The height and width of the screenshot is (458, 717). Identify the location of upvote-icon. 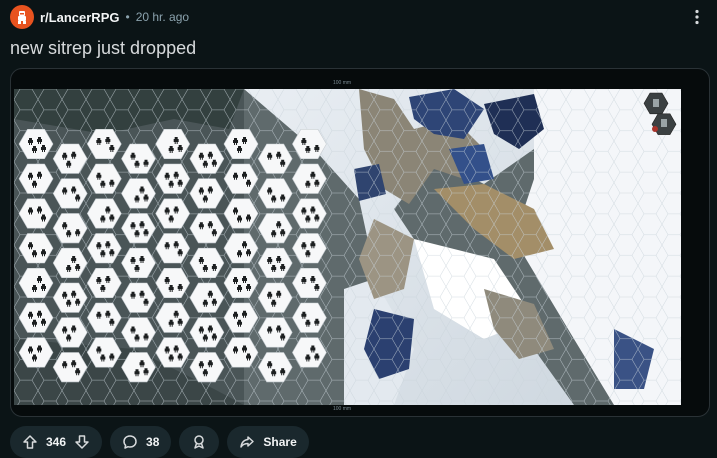
(30, 442).